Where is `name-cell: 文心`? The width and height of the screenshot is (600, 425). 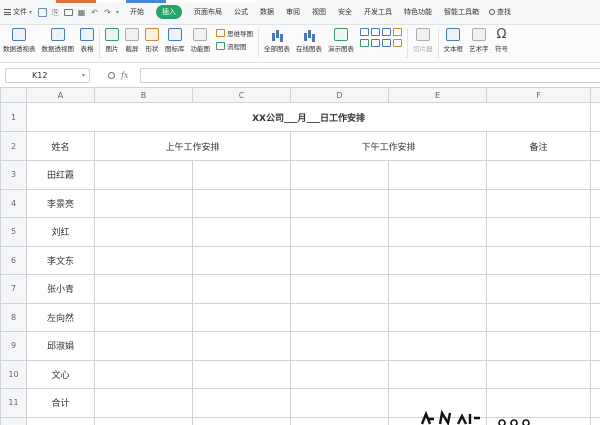
name-cell: 文心 is located at coordinates (60, 374).